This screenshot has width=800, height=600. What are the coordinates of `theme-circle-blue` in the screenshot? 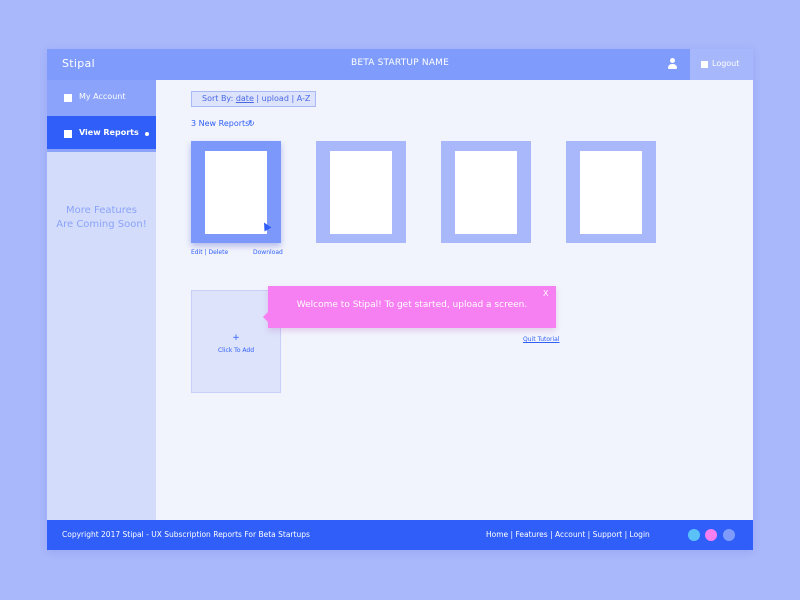 It's located at (694, 535).